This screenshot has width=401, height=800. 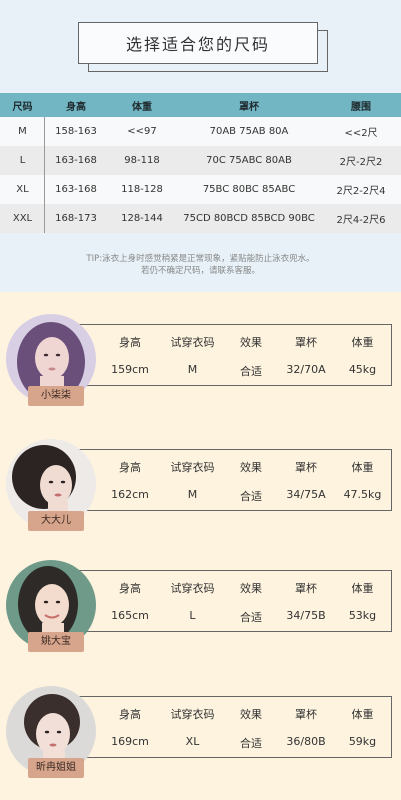 What do you see at coordinates (362, 369) in the screenshot?
I see `value-weight: 45kg` at bounding box center [362, 369].